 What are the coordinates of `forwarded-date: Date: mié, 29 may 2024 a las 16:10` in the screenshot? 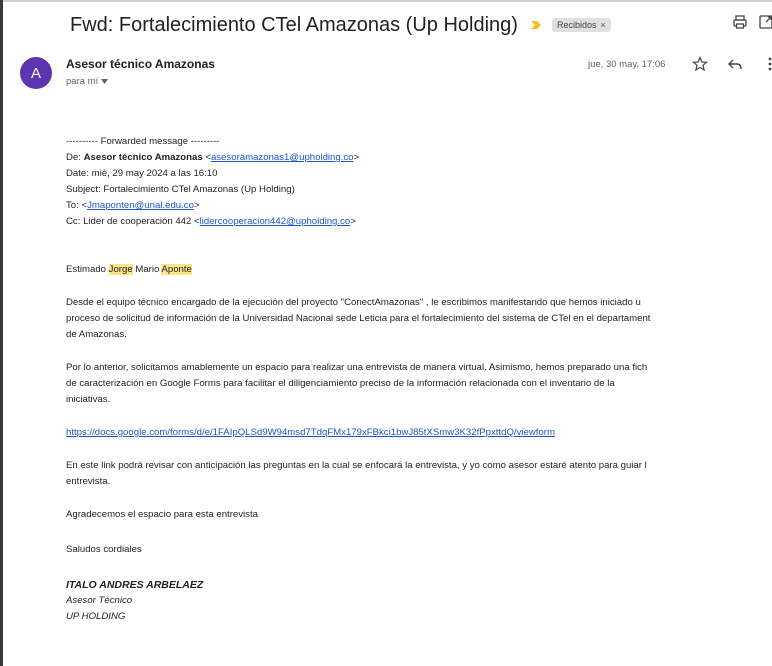 It's located at (419, 174).